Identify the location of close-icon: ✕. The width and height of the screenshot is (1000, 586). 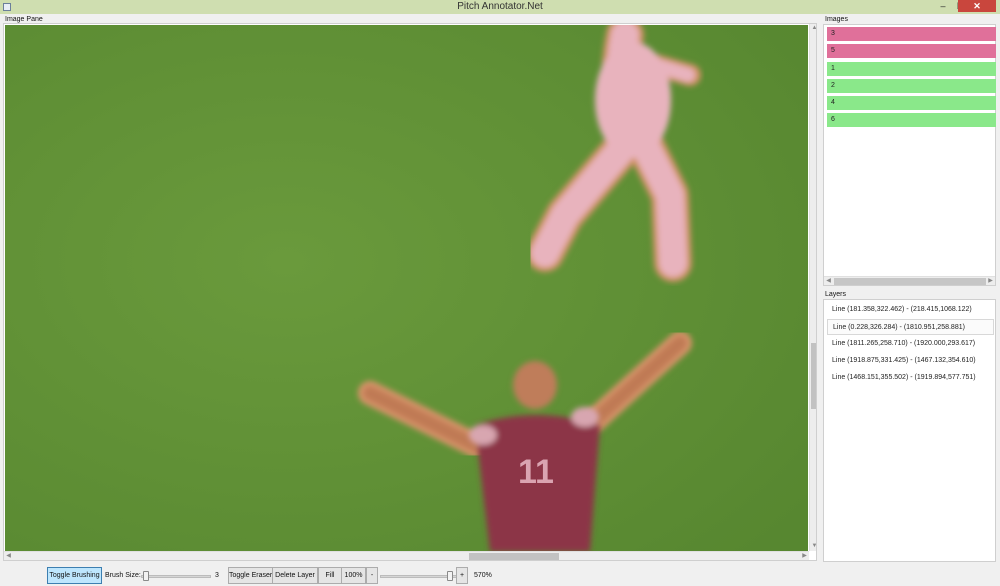
(977, 6).